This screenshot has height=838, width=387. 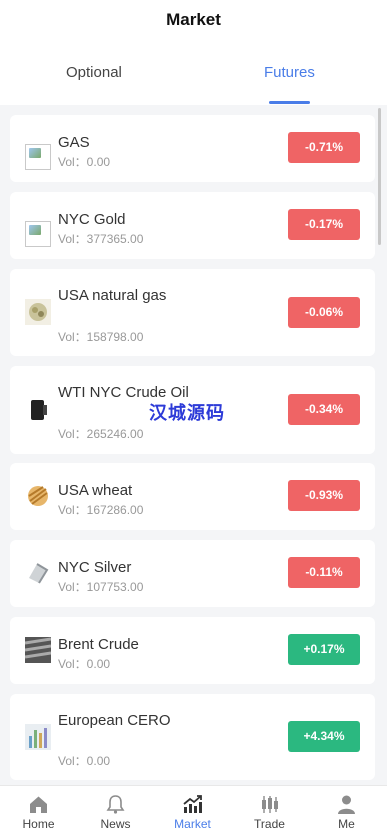 What do you see at coordinates (95, 490) in the screenshot?
I see `item-name: USA wheat` at bounding box center [95, 490].